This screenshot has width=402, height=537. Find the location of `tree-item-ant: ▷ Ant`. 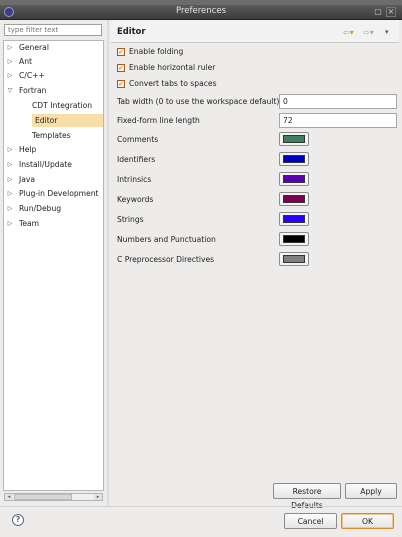

tree-item-ant: ▷ Ant is located at coordinates (53, 61).